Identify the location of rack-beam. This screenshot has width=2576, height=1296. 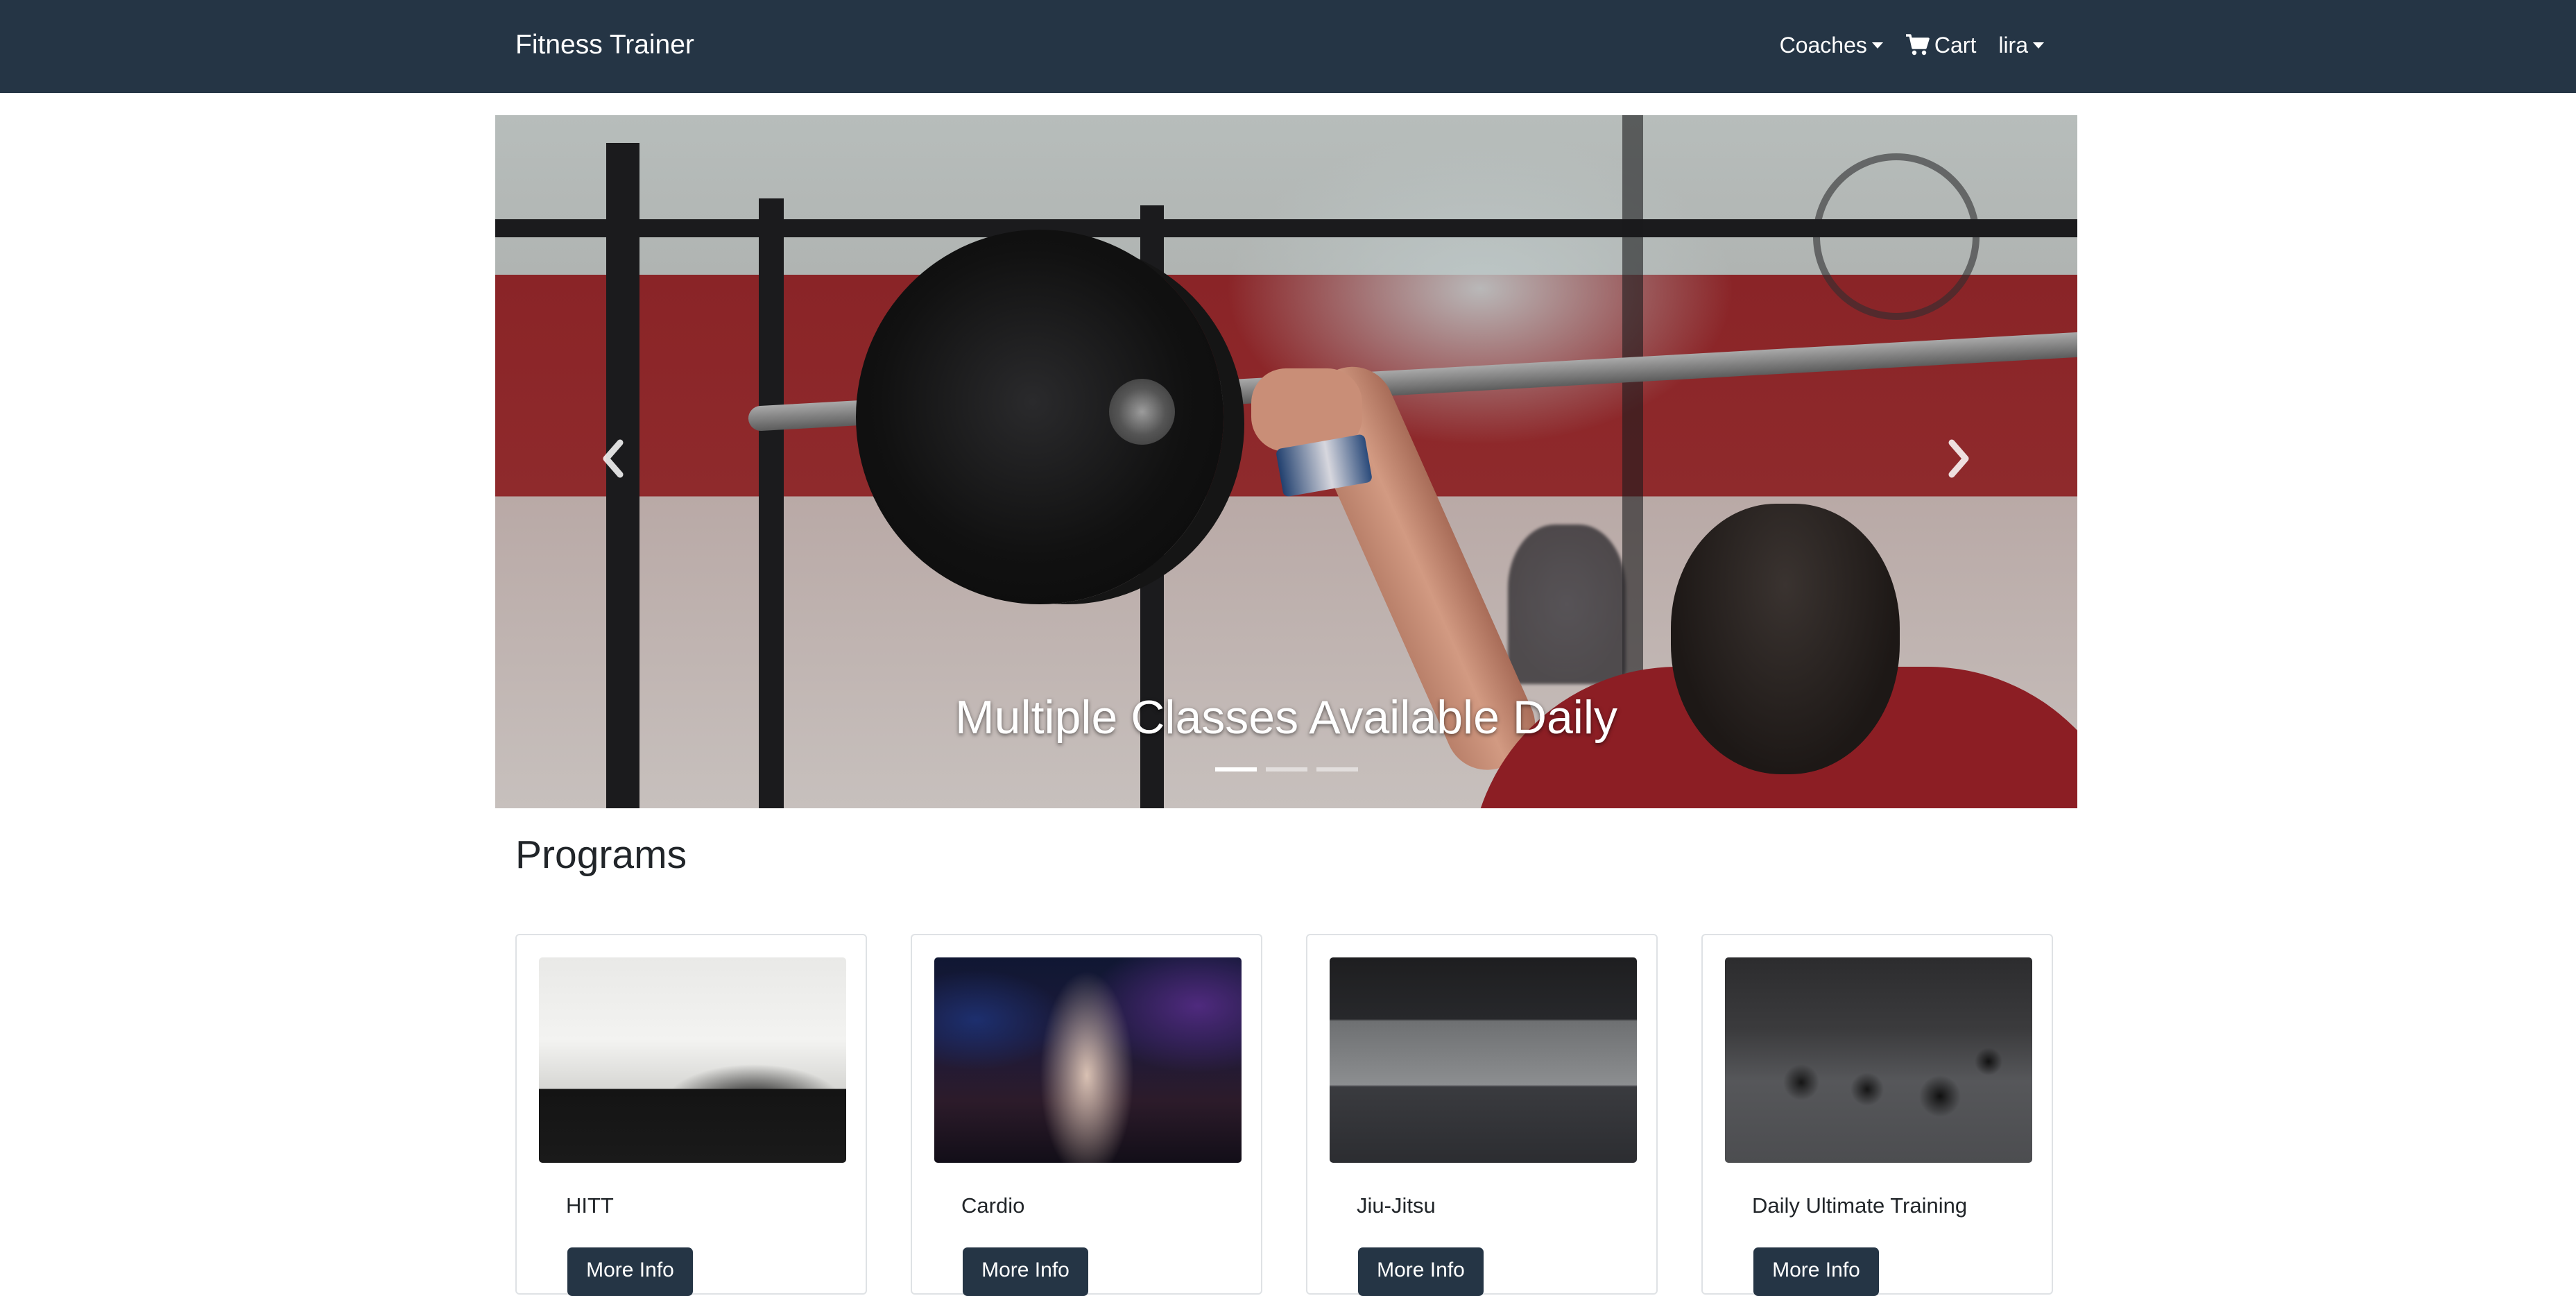
(1286, 228).